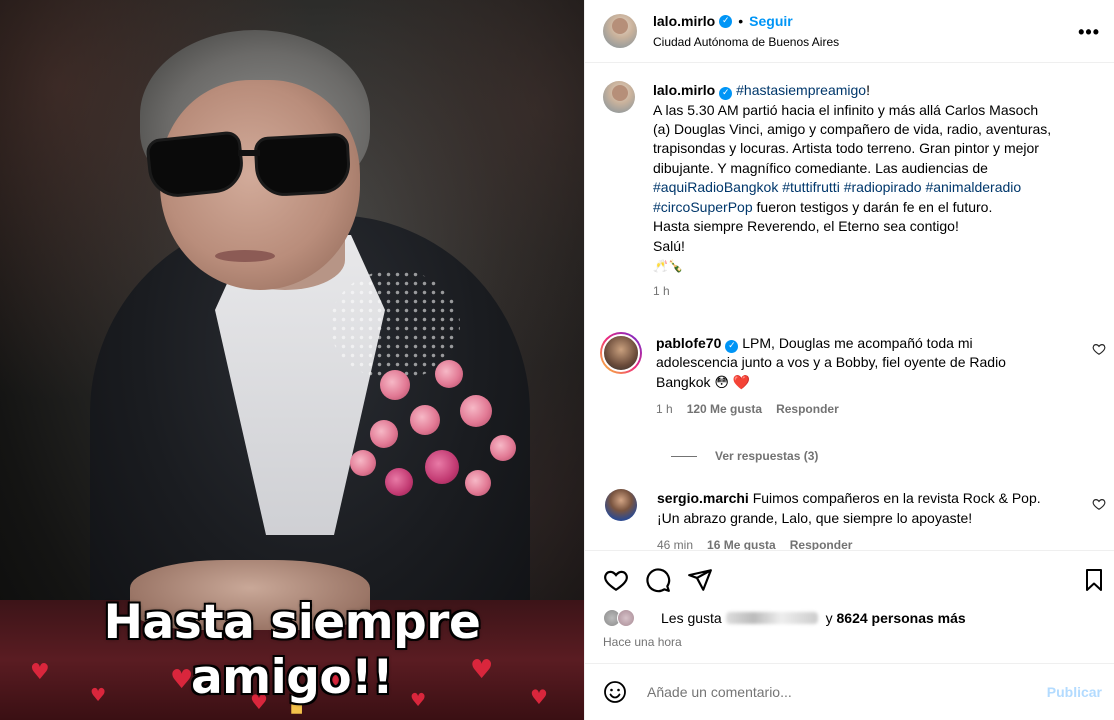 The height and width of the screenshot is (720, 1114). I want to click on post-time: Hace una hora, so click(850, 642).